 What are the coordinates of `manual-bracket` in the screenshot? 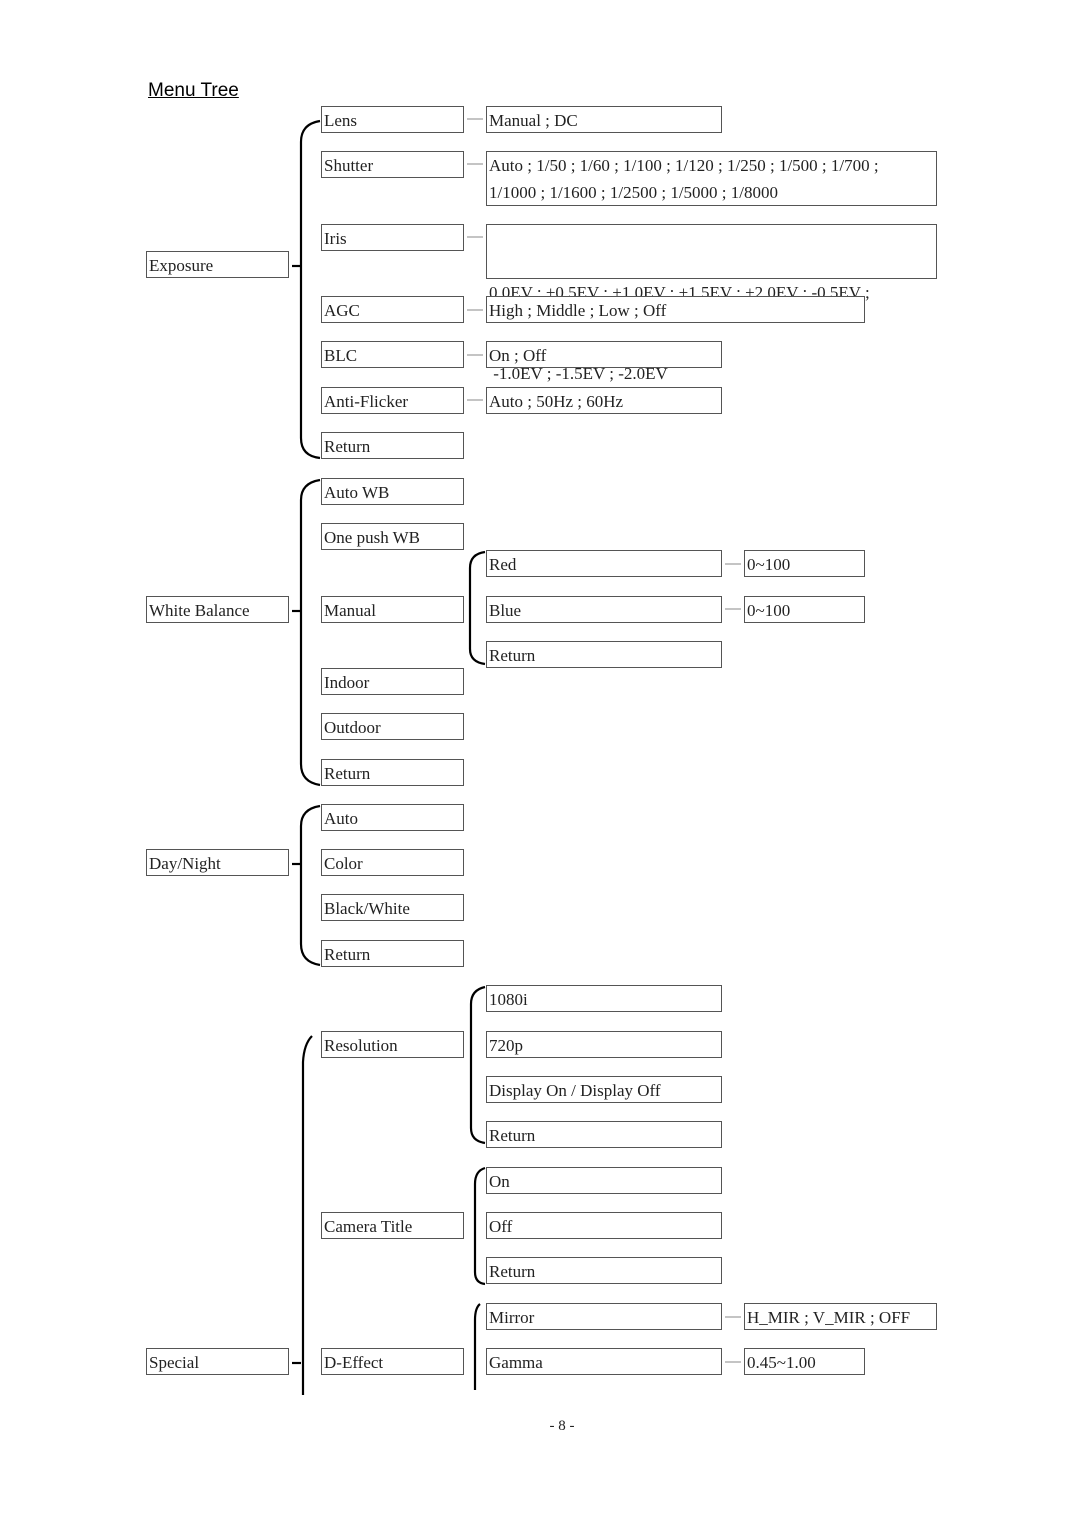 It's located at (477, 608).